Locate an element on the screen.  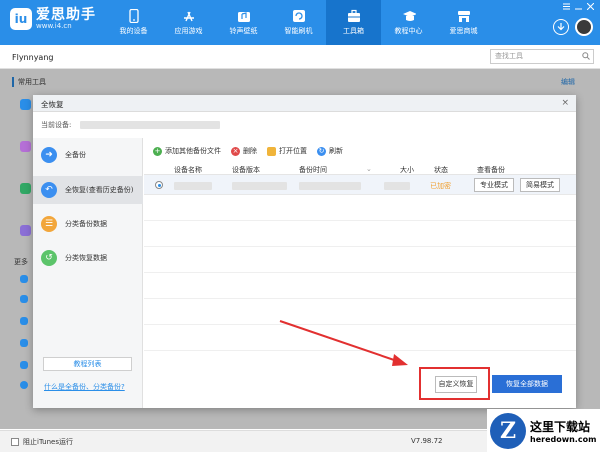
restore-all-button: 恢复全部数据 is located at coordinates (527, 384).